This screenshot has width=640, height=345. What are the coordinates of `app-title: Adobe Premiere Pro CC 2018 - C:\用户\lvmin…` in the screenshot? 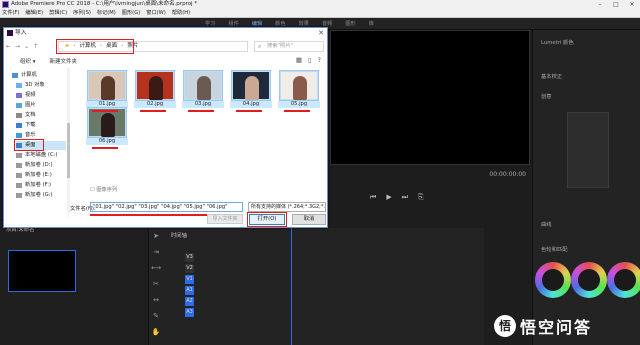 It's located at (104, 4).